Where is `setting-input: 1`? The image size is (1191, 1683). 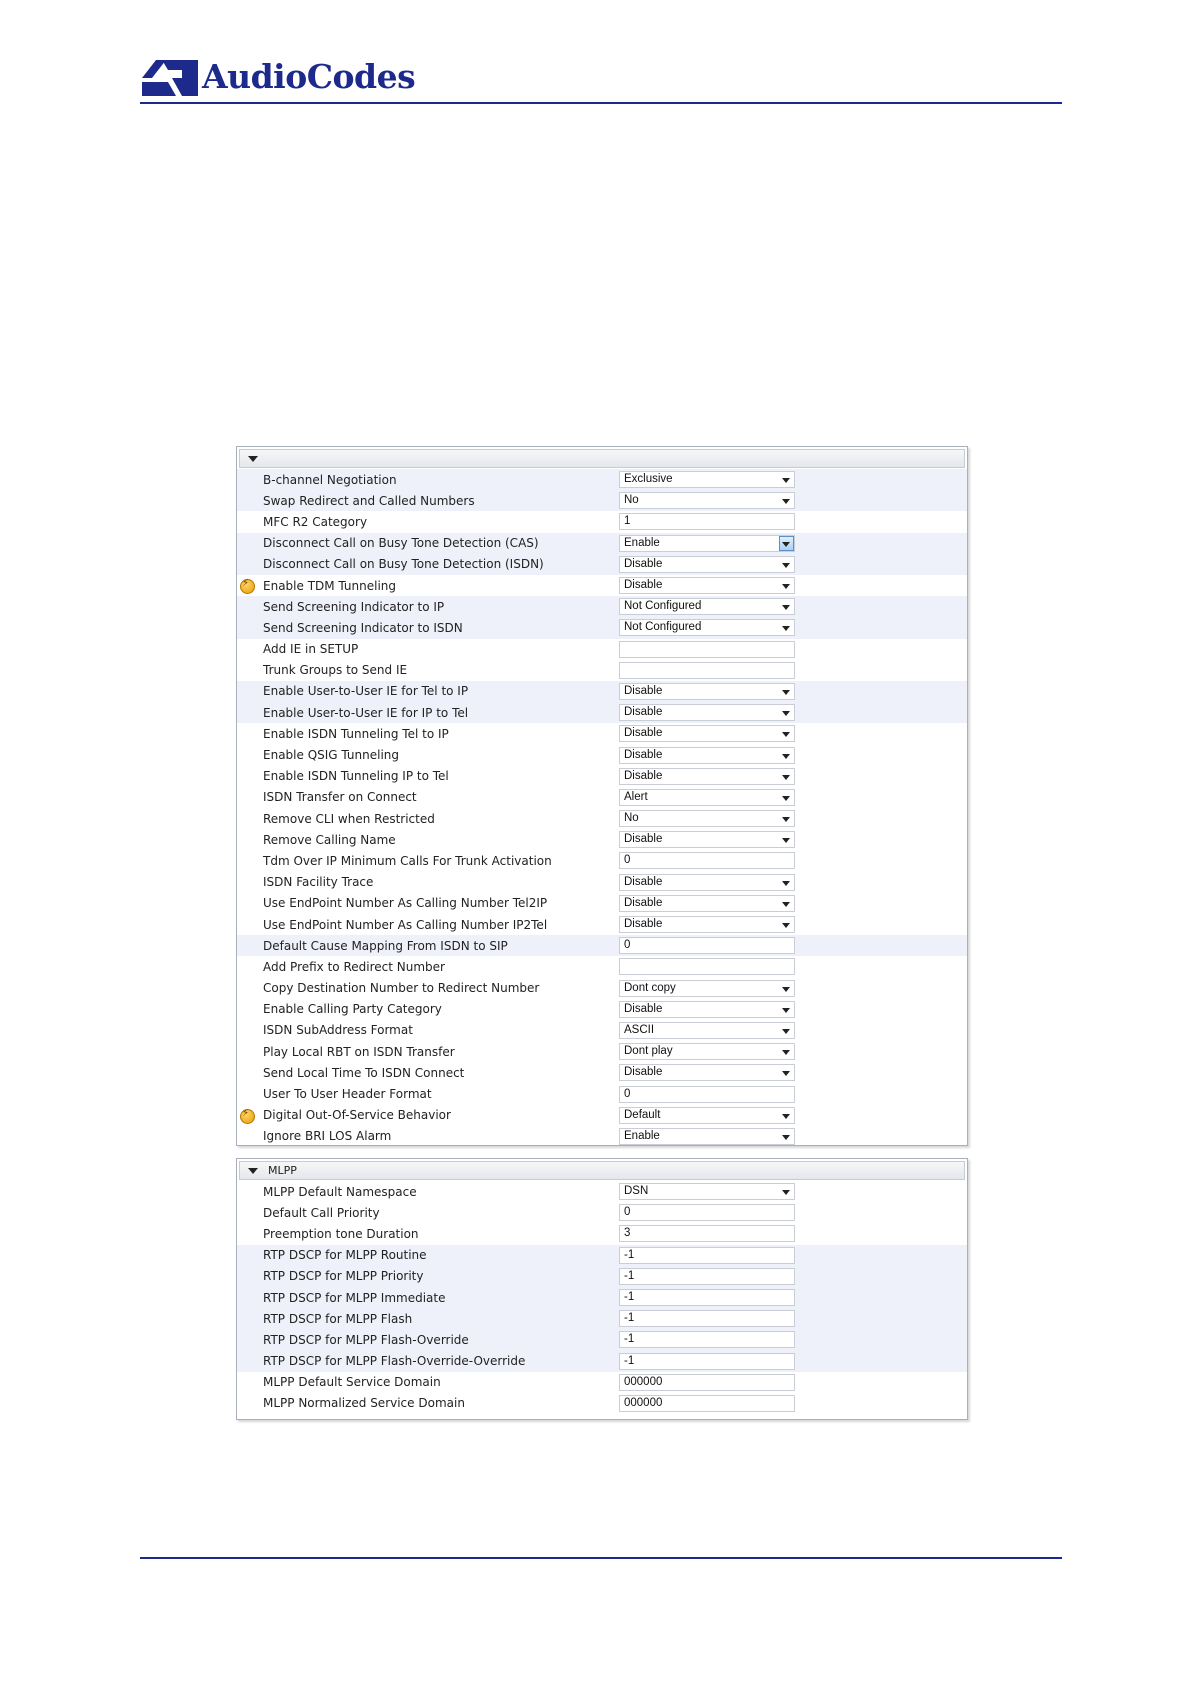 setting-input: 1 is located at coordinates (707, 522).